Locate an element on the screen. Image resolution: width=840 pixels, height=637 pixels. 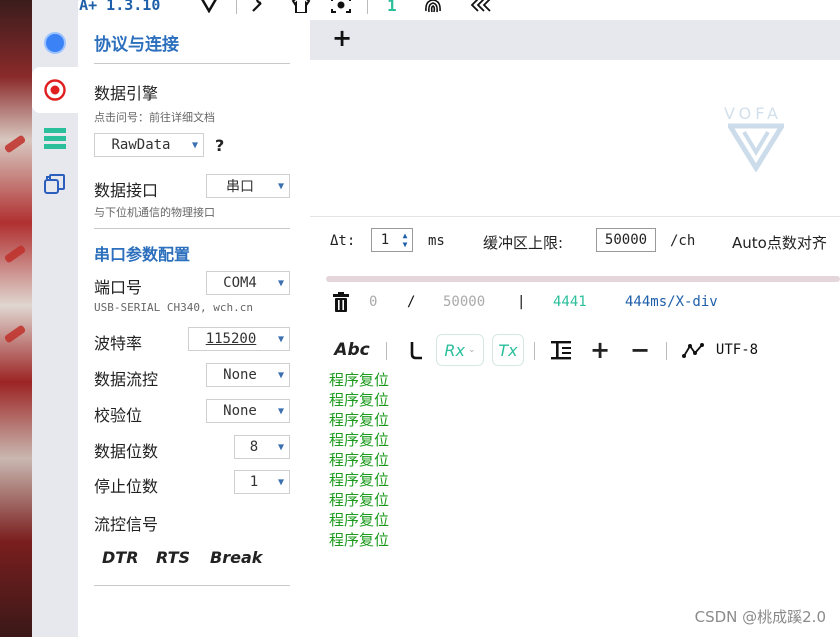
fingerprint-icon is located at coordinates (433, 6).